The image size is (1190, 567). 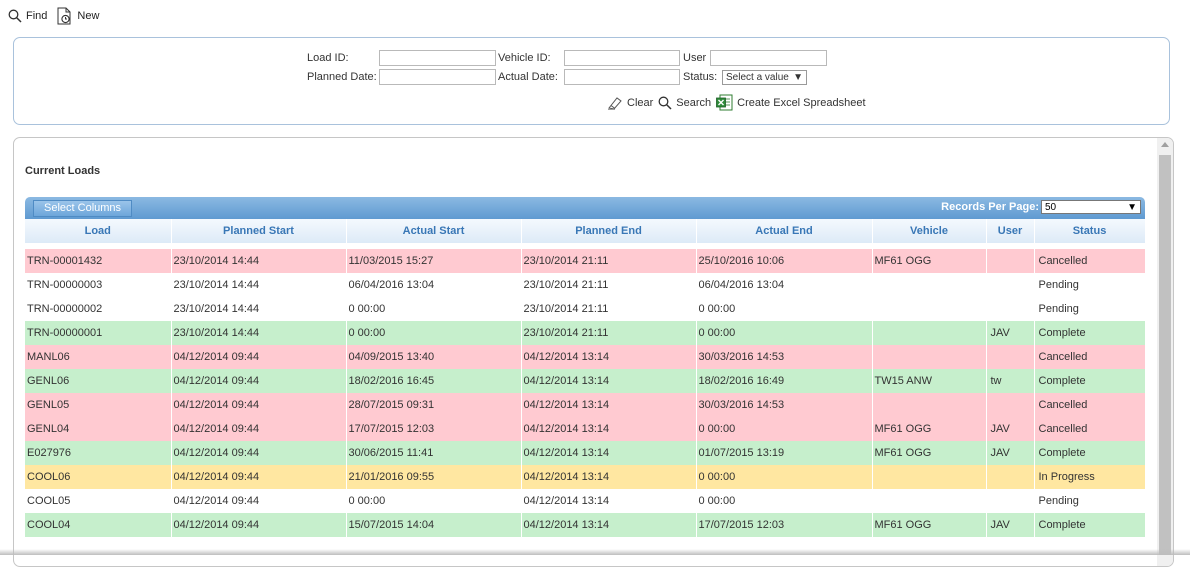 I want to click on cell-actual-end: 17/07/2015 12:03, so click(x=784, y=525).